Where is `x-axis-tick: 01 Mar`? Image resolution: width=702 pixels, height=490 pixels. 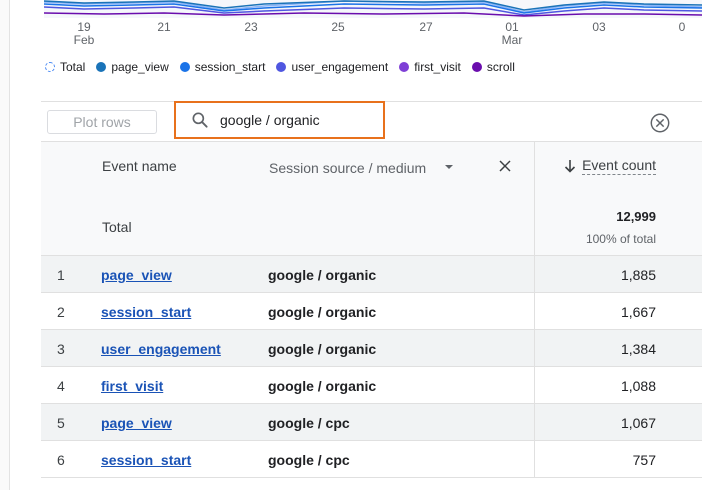
x-axis-tick: 01 Mar is located at coordinates (512, 34).